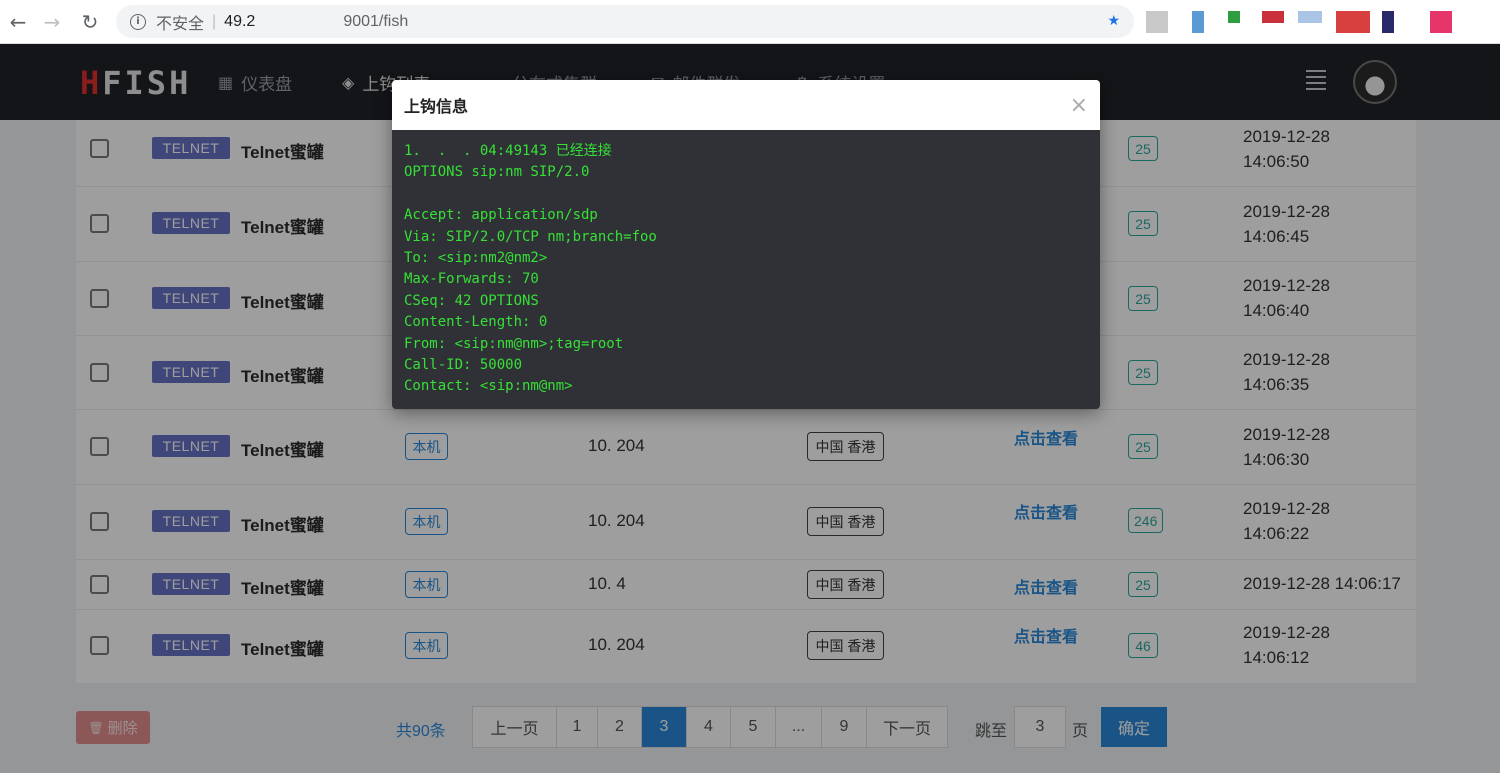 The image size is (1500, 773). What do you see at coordinates (501, 215) in the screenshot?
I see `terminal-line: Accept: application/sdp` at bounding box center [501, 215].